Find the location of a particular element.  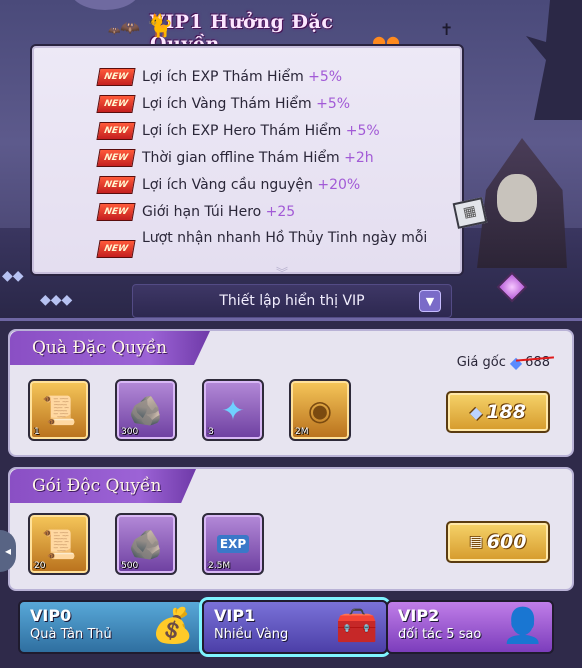

benefit-text: Lợi ích EXP Hero Thám Hiểm +5% is located at coordinates (261, 131).